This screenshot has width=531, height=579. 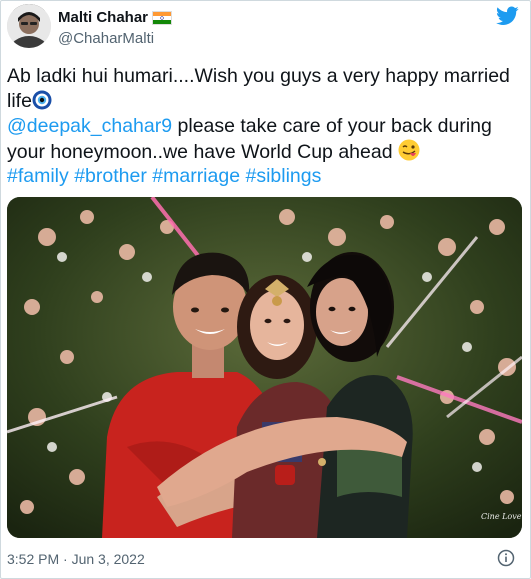 I want to click on mention-link: @deepak_chahar9, so click(x=89, y=126).